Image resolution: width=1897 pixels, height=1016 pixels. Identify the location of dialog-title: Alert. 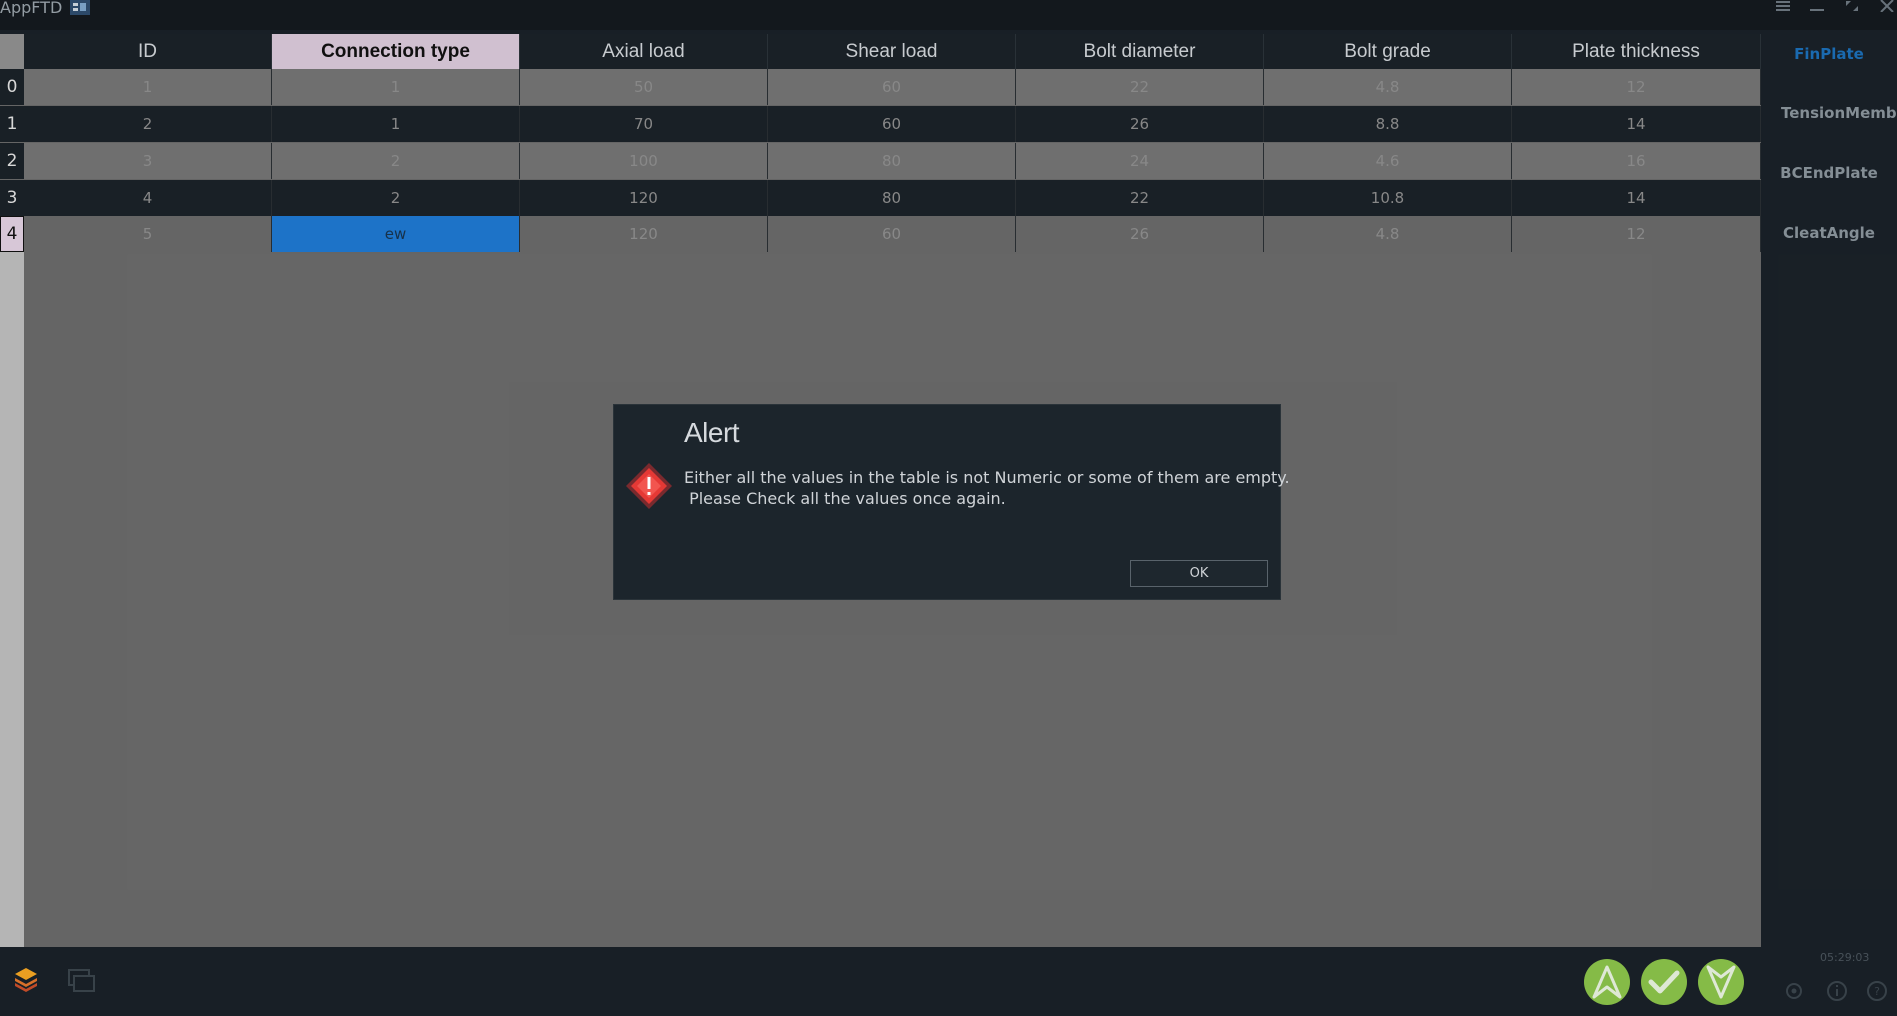
(712, 432).